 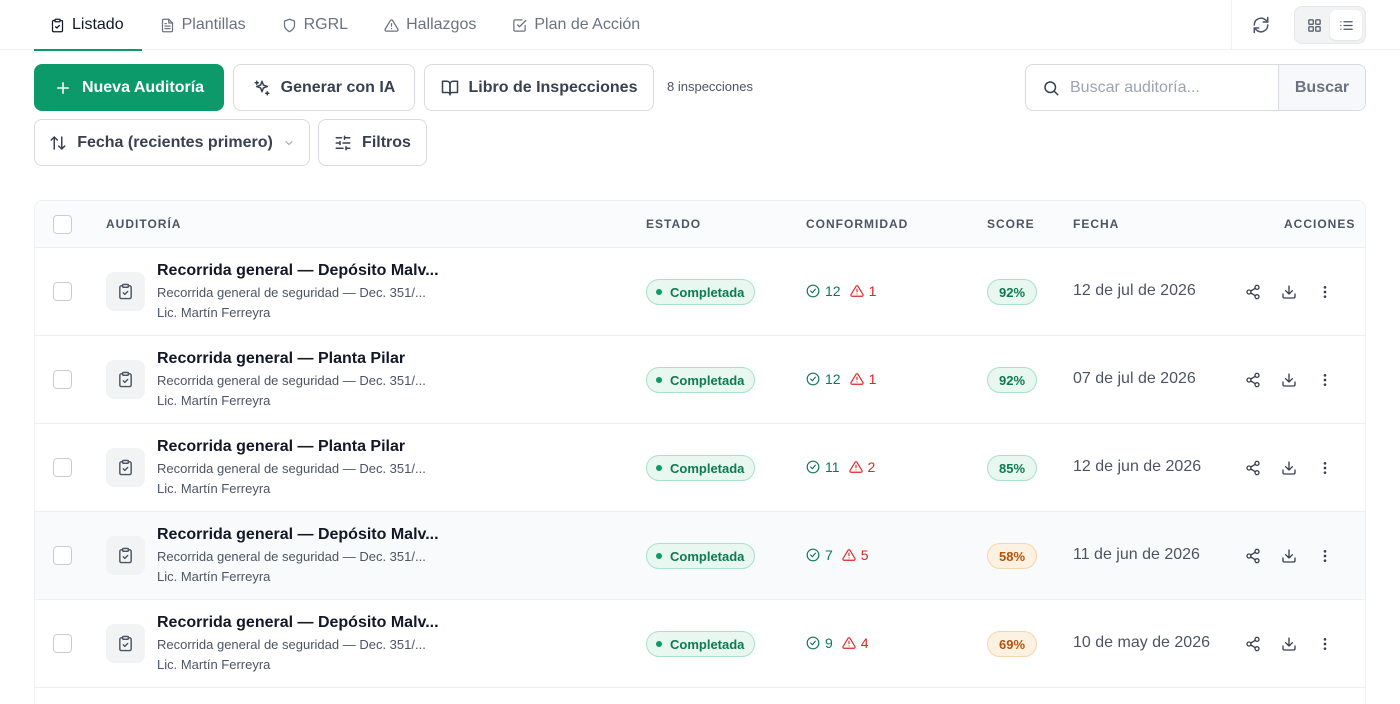 I want to click on tab-plan-de-accion: Plan de Acción, so click(x=576, y=25).